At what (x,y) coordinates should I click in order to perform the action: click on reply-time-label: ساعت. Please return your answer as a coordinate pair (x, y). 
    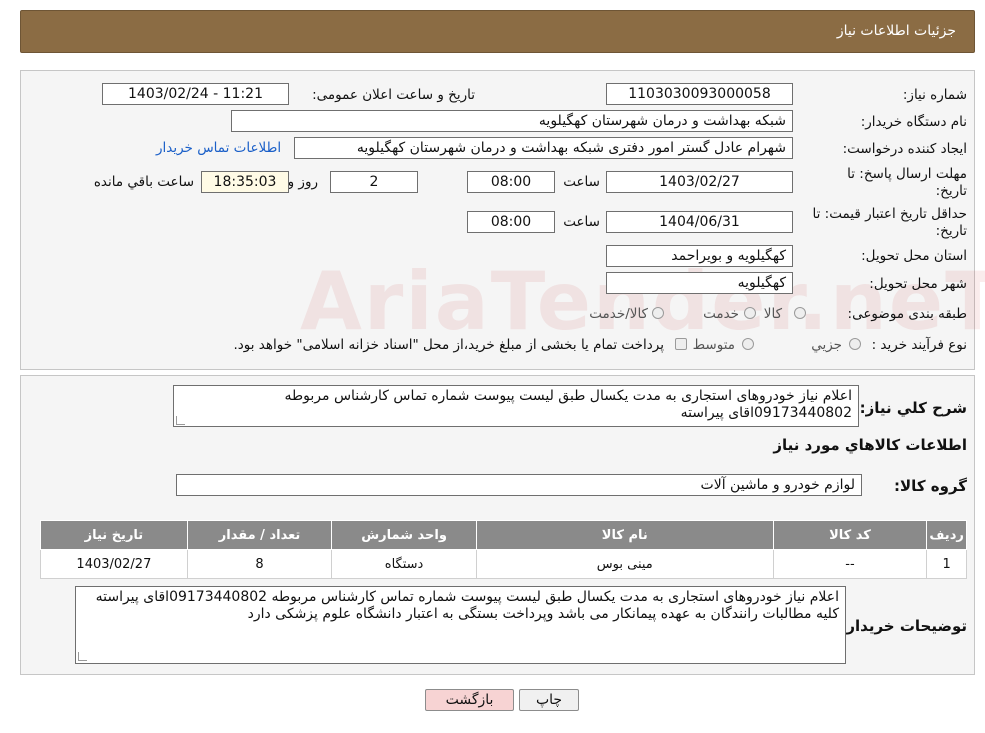
    Looking at the image, I should click on (581, 182).